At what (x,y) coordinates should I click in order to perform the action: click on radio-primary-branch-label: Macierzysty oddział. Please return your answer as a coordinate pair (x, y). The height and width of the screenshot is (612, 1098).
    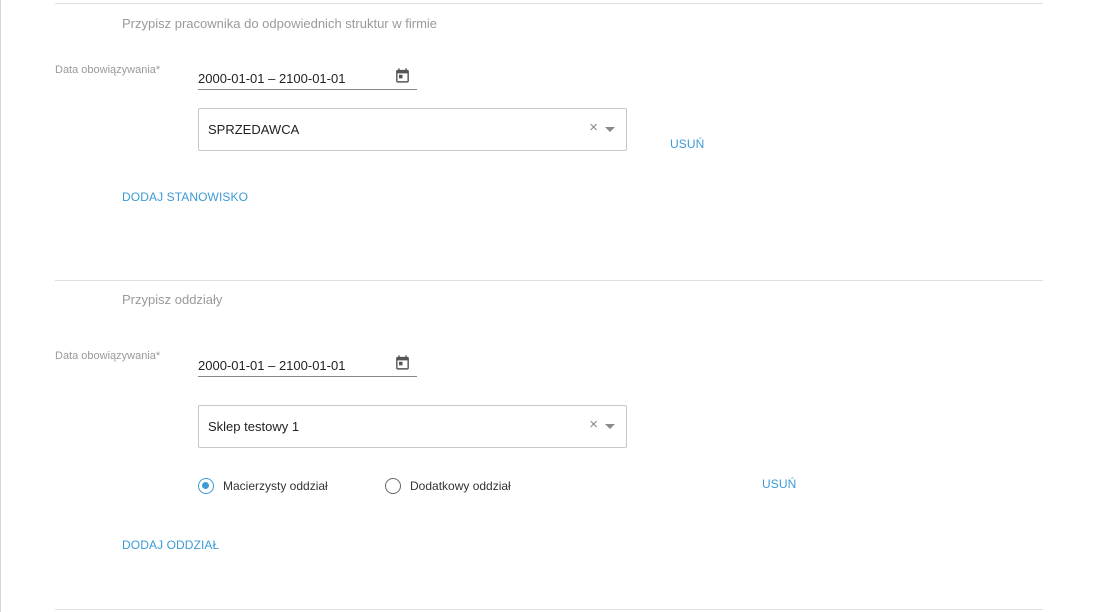
    Looking at the image, I should click on (275, 486).